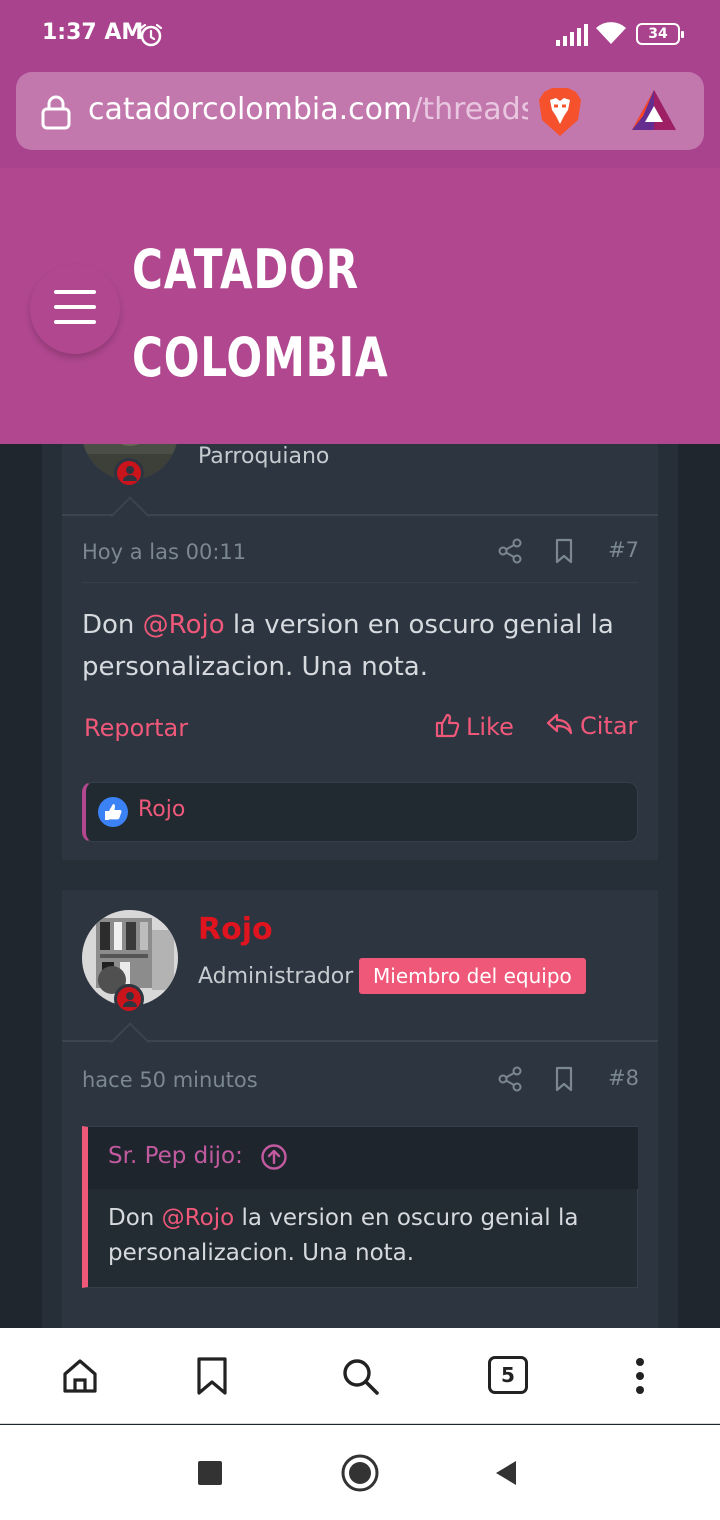  What do you see at coordinates (212, 1378) in the screenshot?
I see `bookmarks-icon` at bounding box center [212, 1378].